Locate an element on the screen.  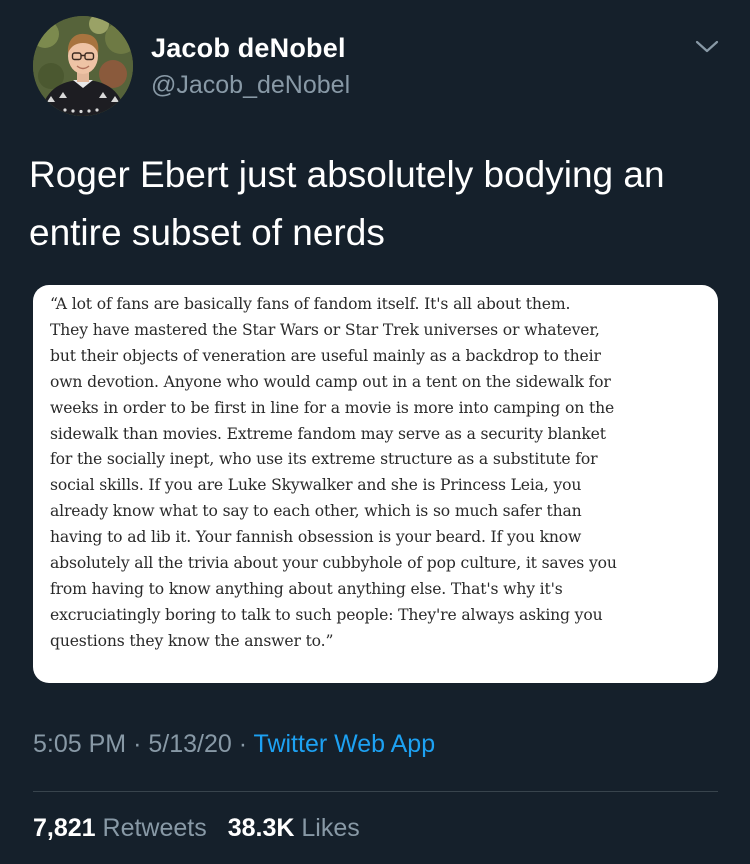
tweet-source-link: Twitter Web App is located at coordinates (345, 744).